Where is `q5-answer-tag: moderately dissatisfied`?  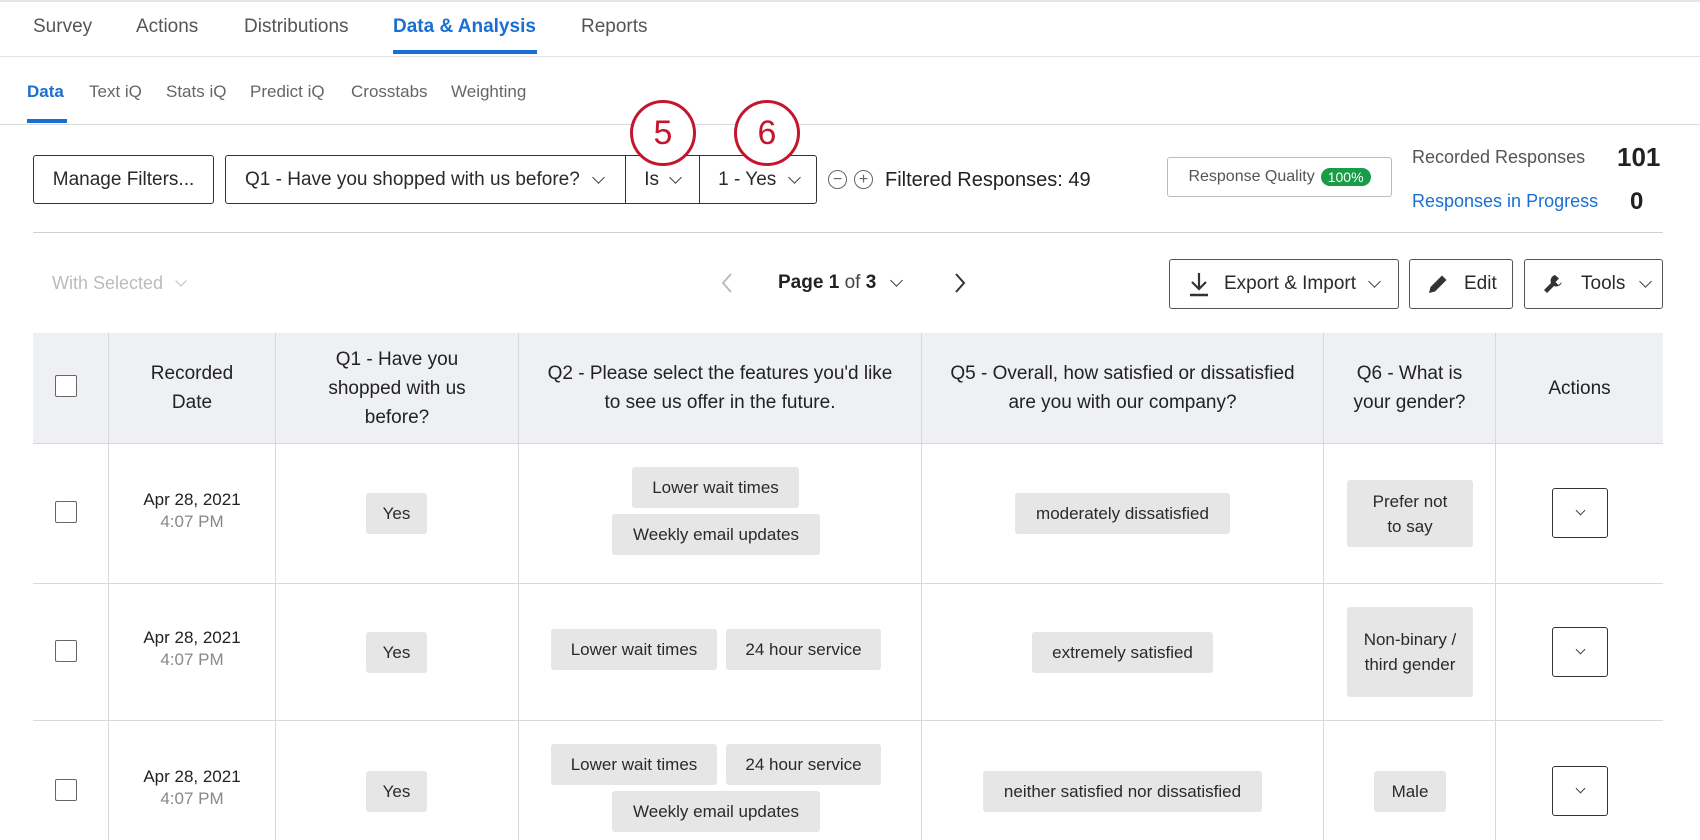
q5-answer-tag: moderately dissatisfied is located at coordinates (1122, 513).